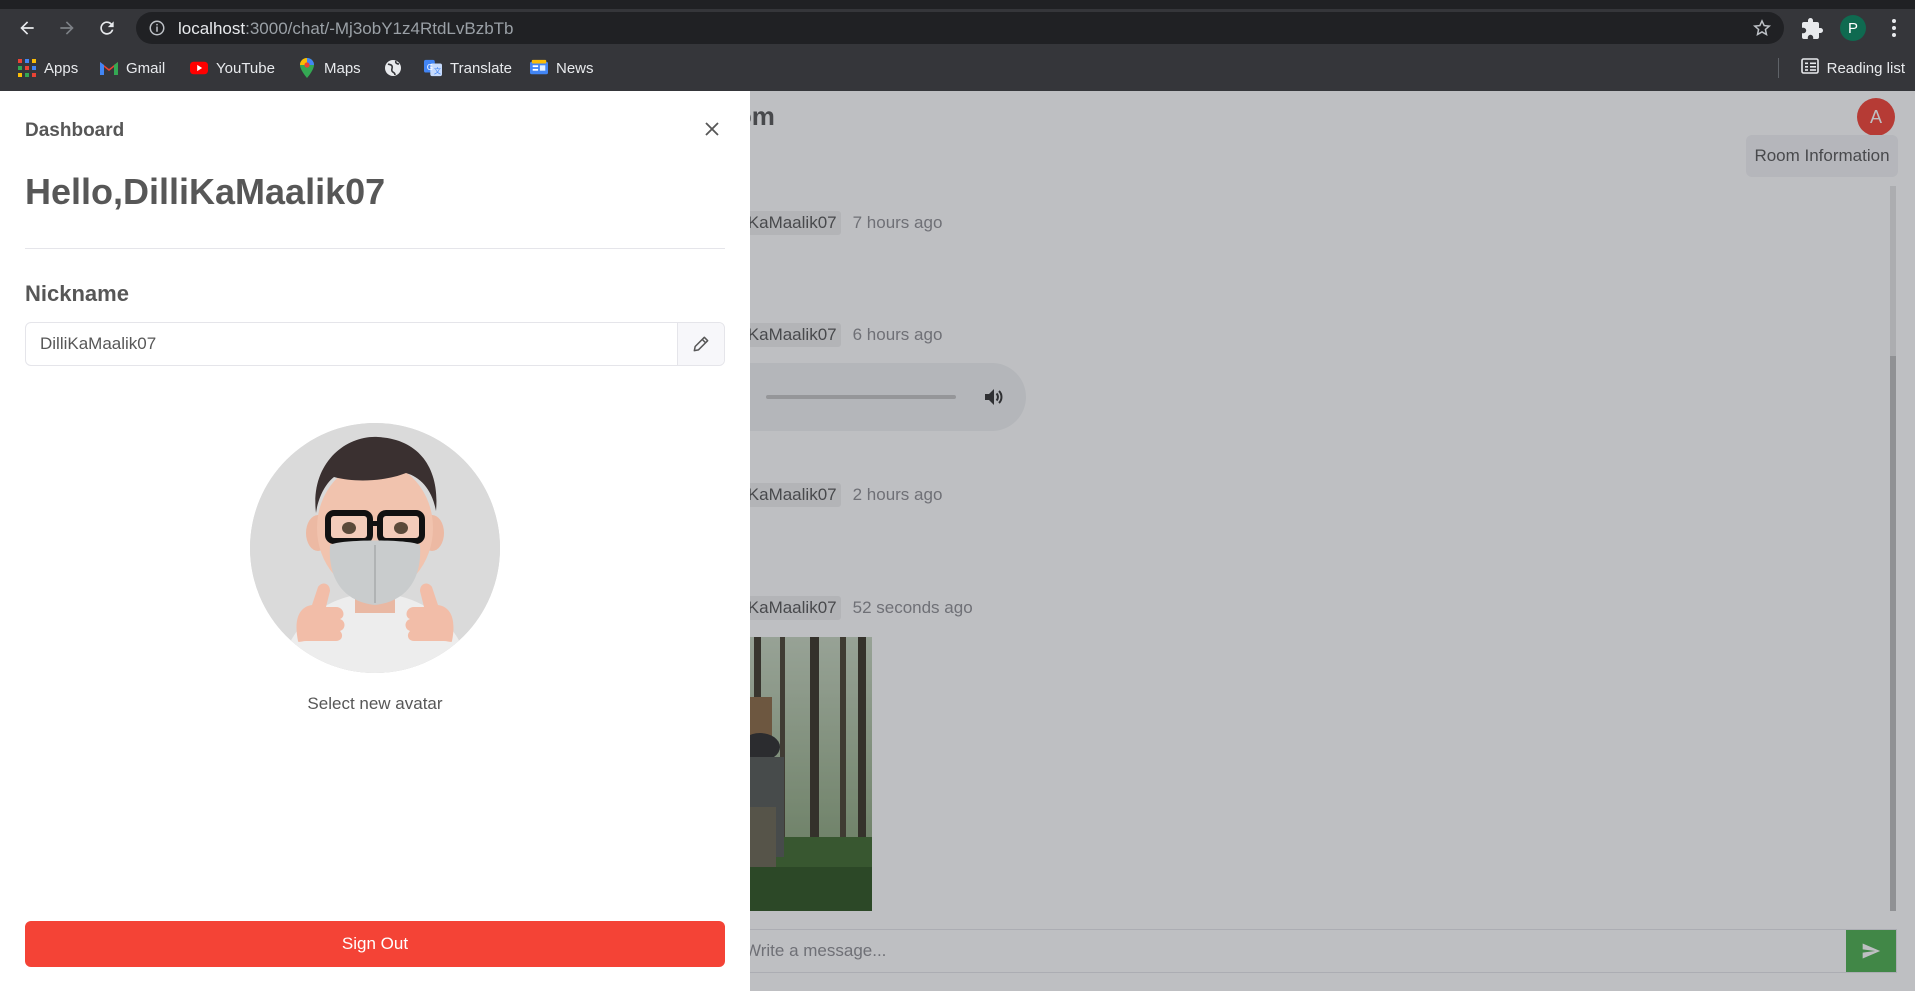  Describe the element at coordinates (1865, 68) in the screenshot. I see `reading-list-label: Reading list` at that location.